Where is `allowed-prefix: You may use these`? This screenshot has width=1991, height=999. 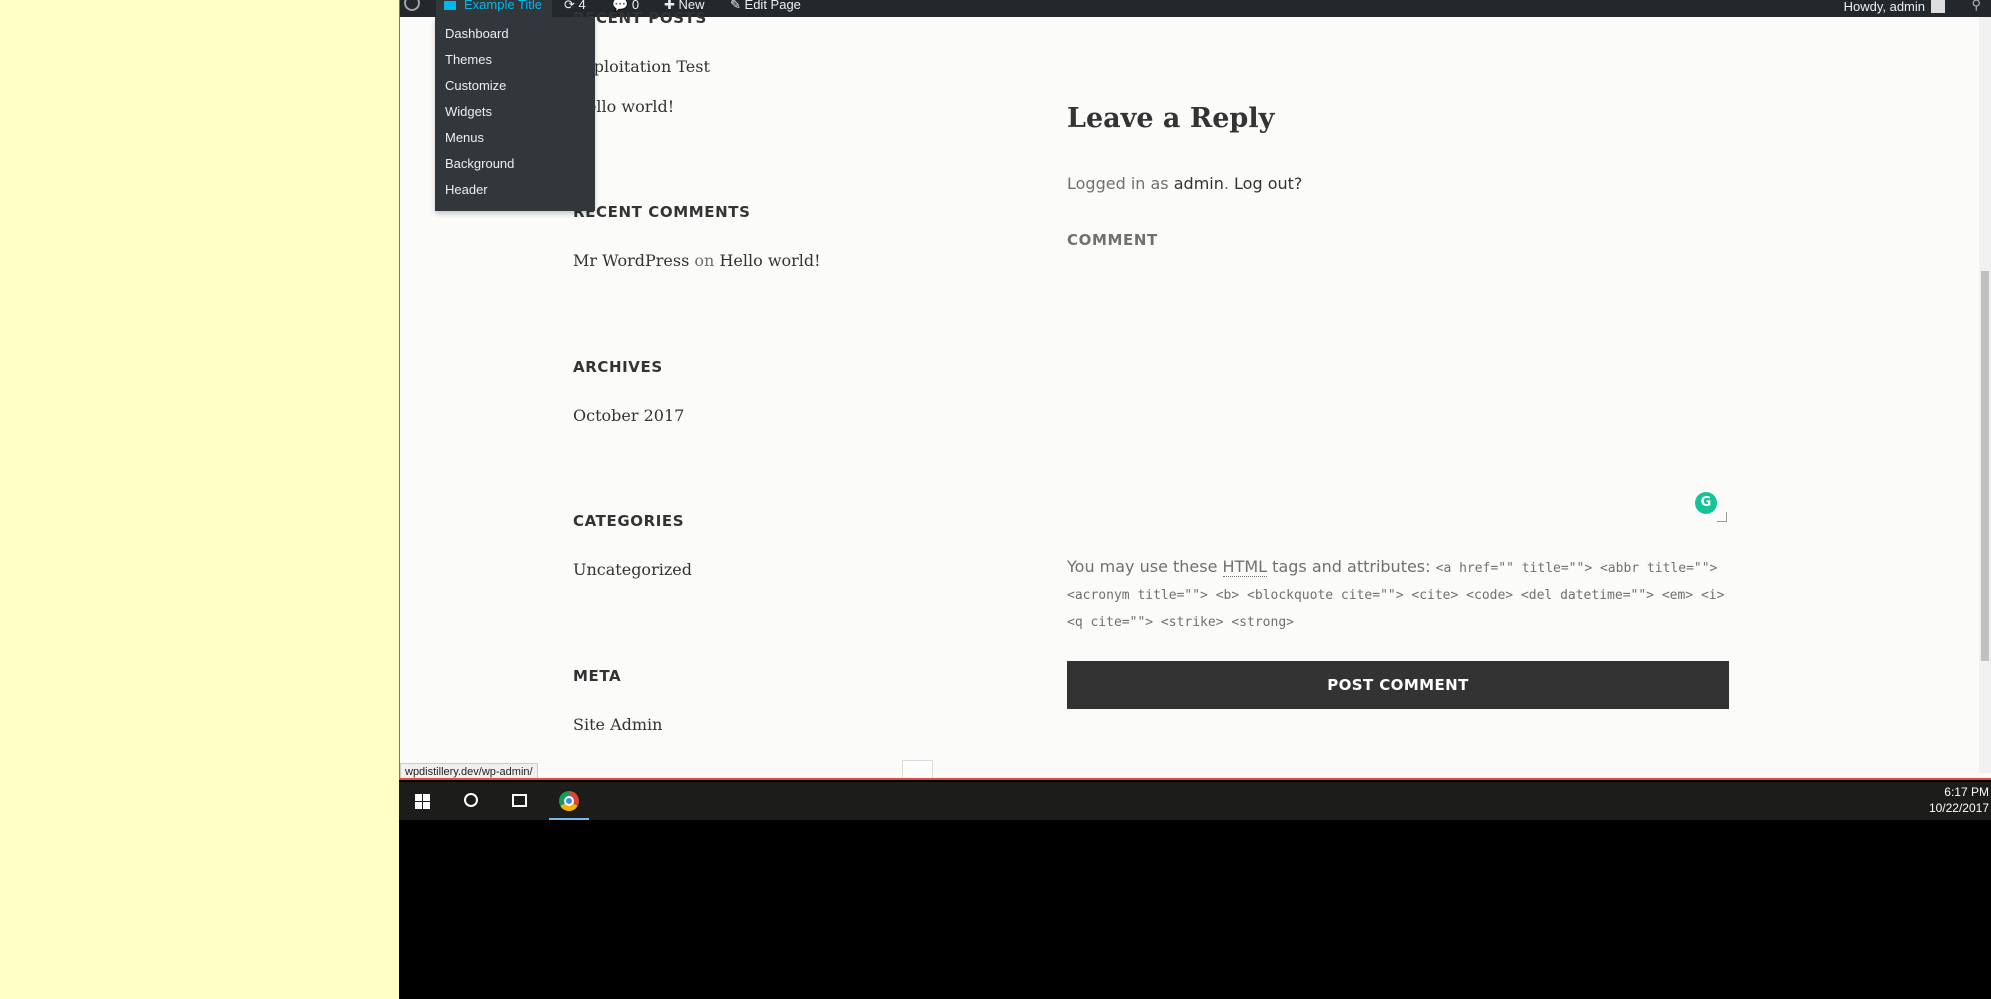
allowed-prefix: You may use these is located at coordinates (1142, 566).